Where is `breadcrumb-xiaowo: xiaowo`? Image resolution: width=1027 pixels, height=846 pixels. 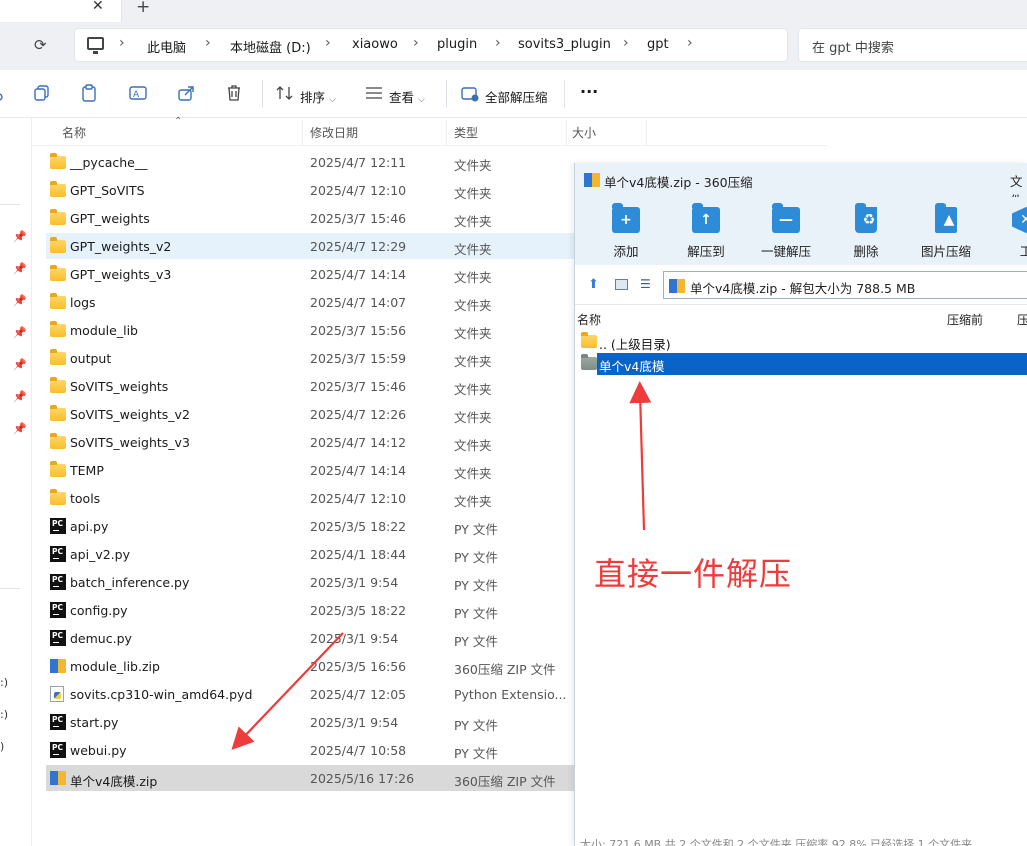
breadcrumb-xiaowo: xiaowo is located at coordinates (375, 44).